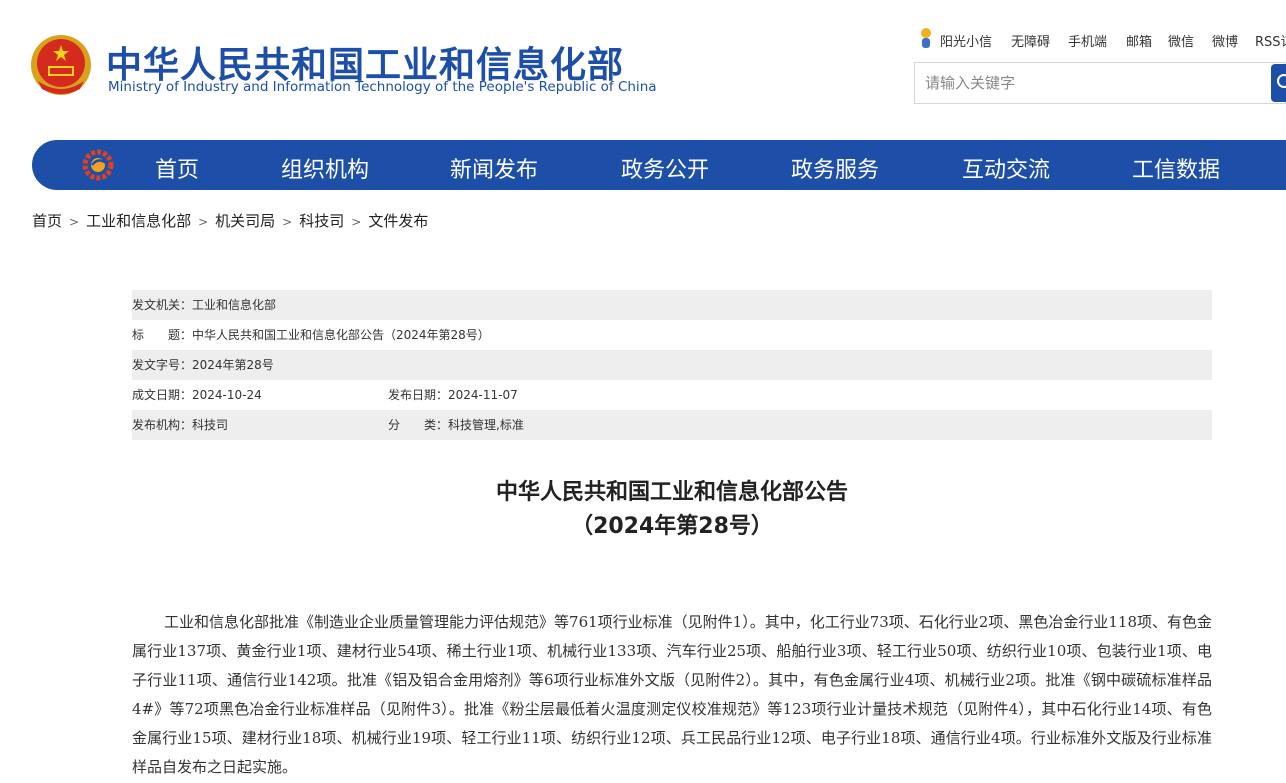 The width and height of the screenshot is (1286, 783). What do you see at coordinates (926, 38) in the screenshot?
I see `sun-mascot-icon` at bounding box center [926, 38].